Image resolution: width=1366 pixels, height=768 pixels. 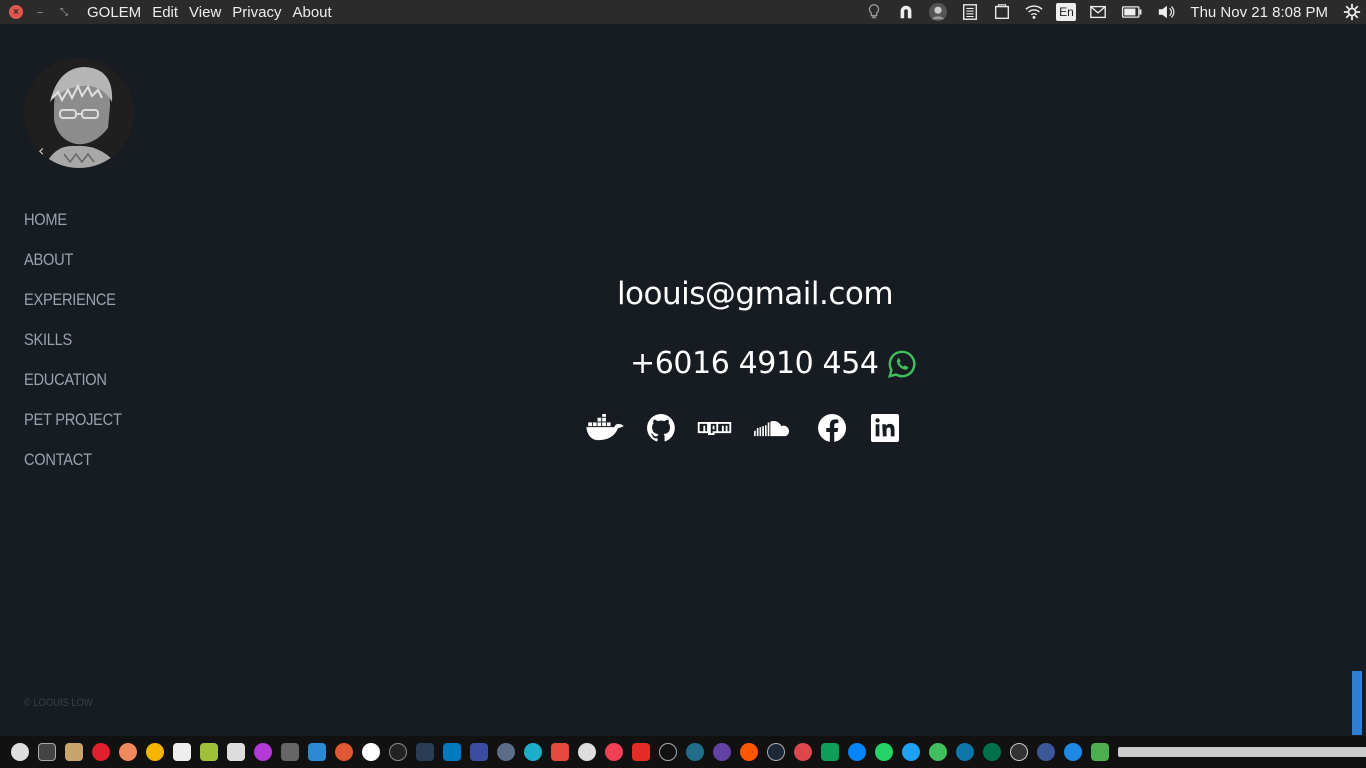 I want to click on docker-dock-icon, so click(x=424, y=752).